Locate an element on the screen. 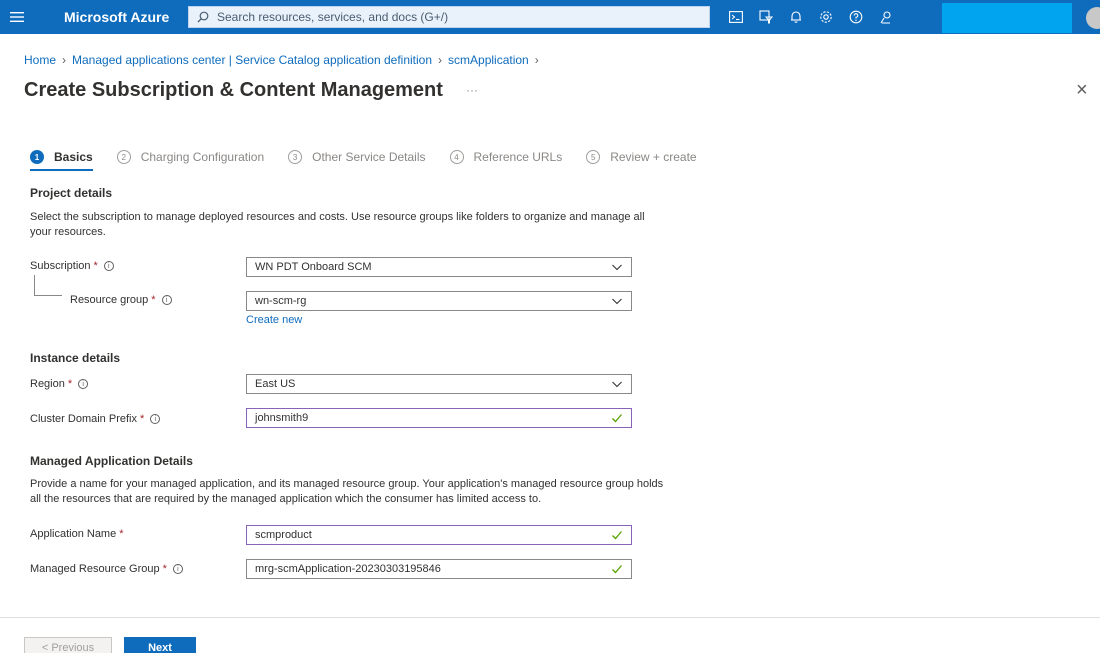 This screenshot has width=1100, height=653. search-icon is located at coordinates (203, 17).